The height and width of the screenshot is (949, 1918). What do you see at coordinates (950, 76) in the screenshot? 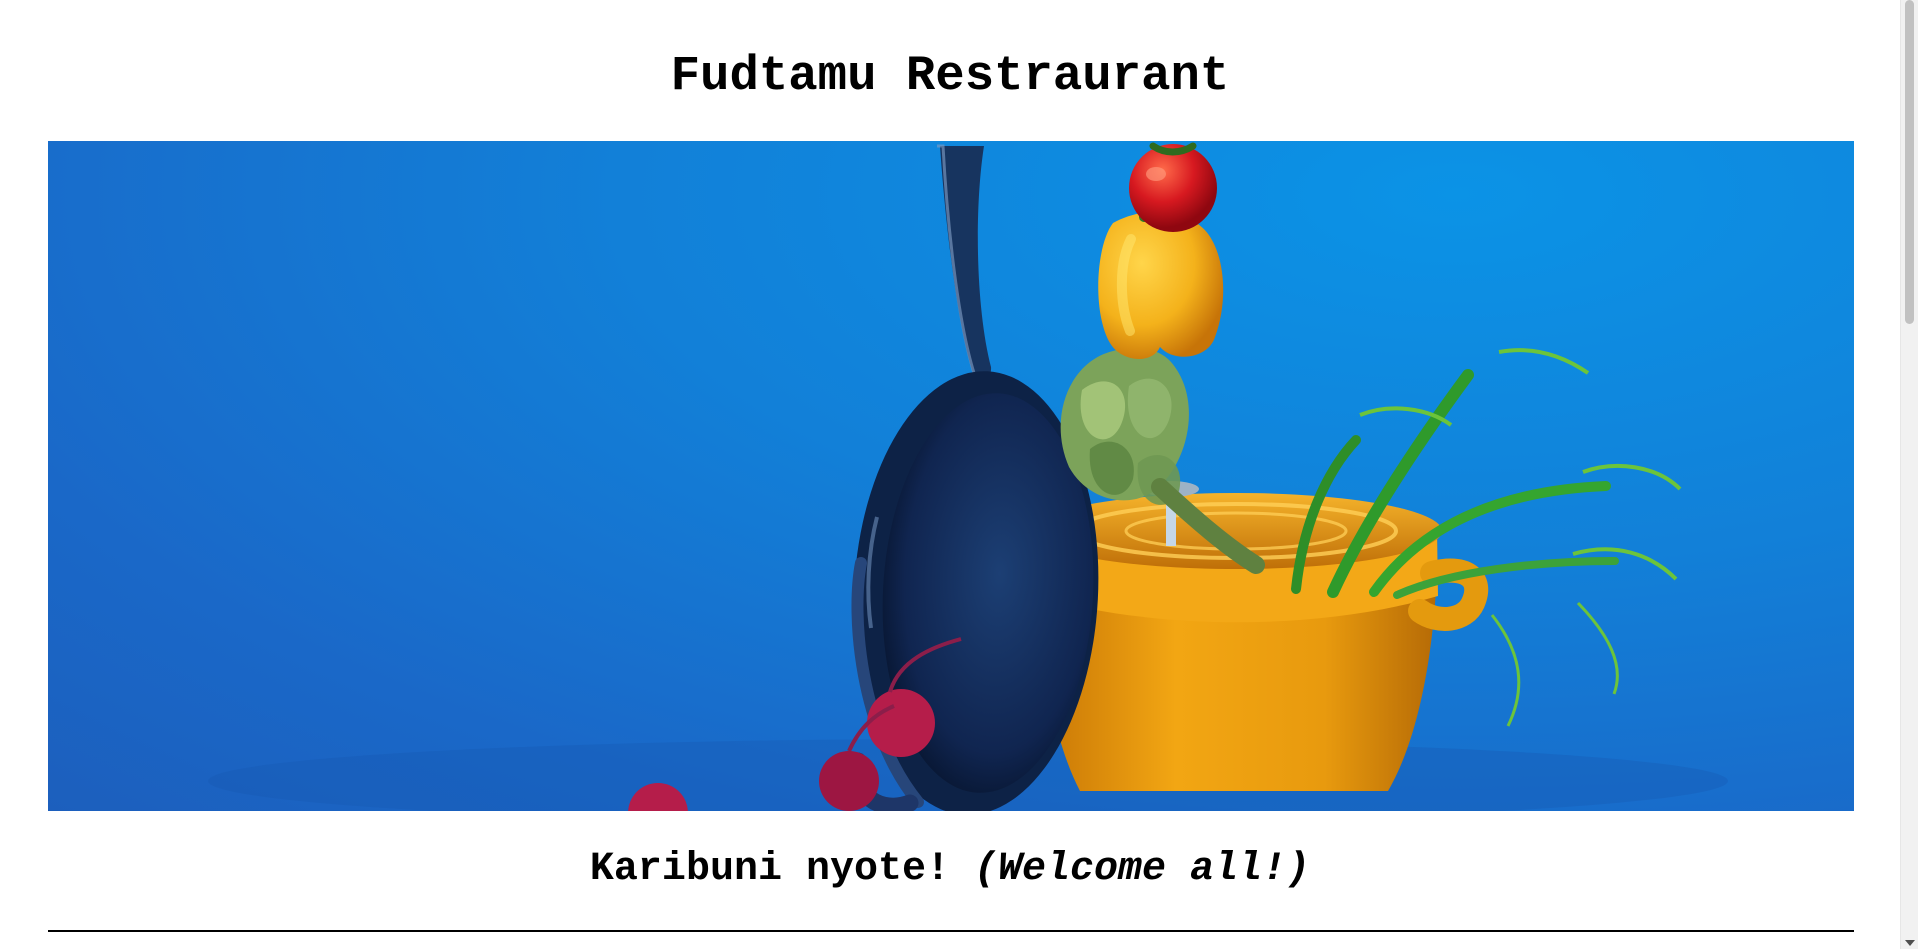
I see `page-title: Fudtamu Restraurant` at bounding box center [950, 76].